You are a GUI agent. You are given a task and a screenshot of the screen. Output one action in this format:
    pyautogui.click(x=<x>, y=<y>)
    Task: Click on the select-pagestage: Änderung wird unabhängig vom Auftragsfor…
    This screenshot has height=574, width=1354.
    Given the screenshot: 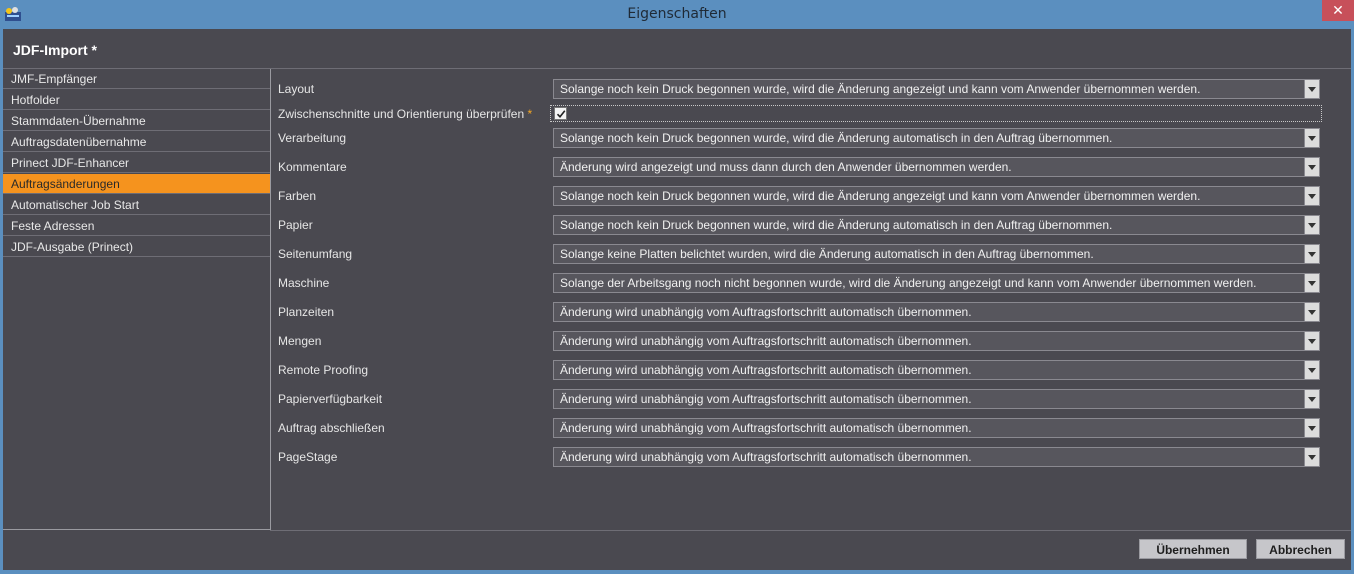 What is the action you would take?
    pyautogui.click(x=936, y=457)
    